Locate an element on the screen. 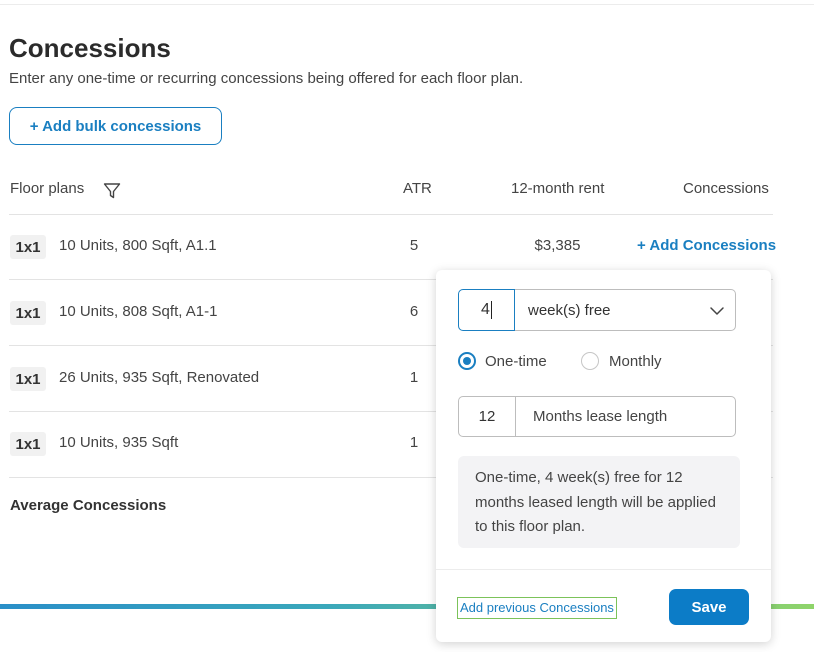 This screenshot has width=814, height=652. column-header-concessions: Concessions is located at coordinates (726, 188).